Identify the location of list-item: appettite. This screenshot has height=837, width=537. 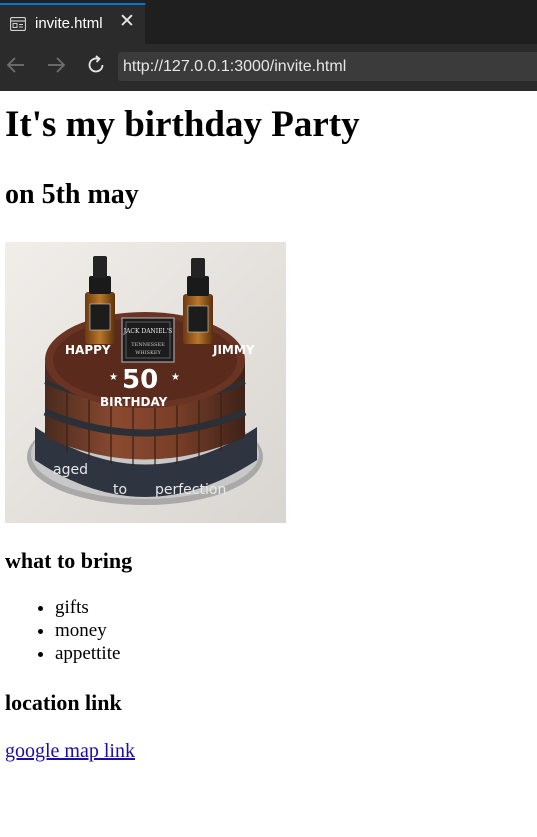
(87, 653).